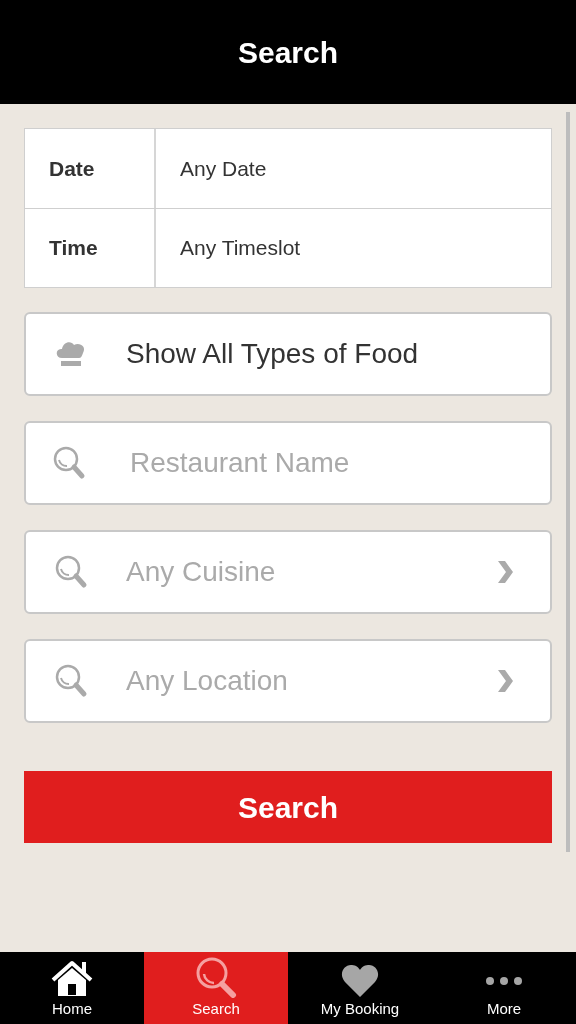 The image size is (576, 1024). What do you see at coordinates (360, 980) in the screenshot?
I see `heart-icon` at bounding box center [360, 980].